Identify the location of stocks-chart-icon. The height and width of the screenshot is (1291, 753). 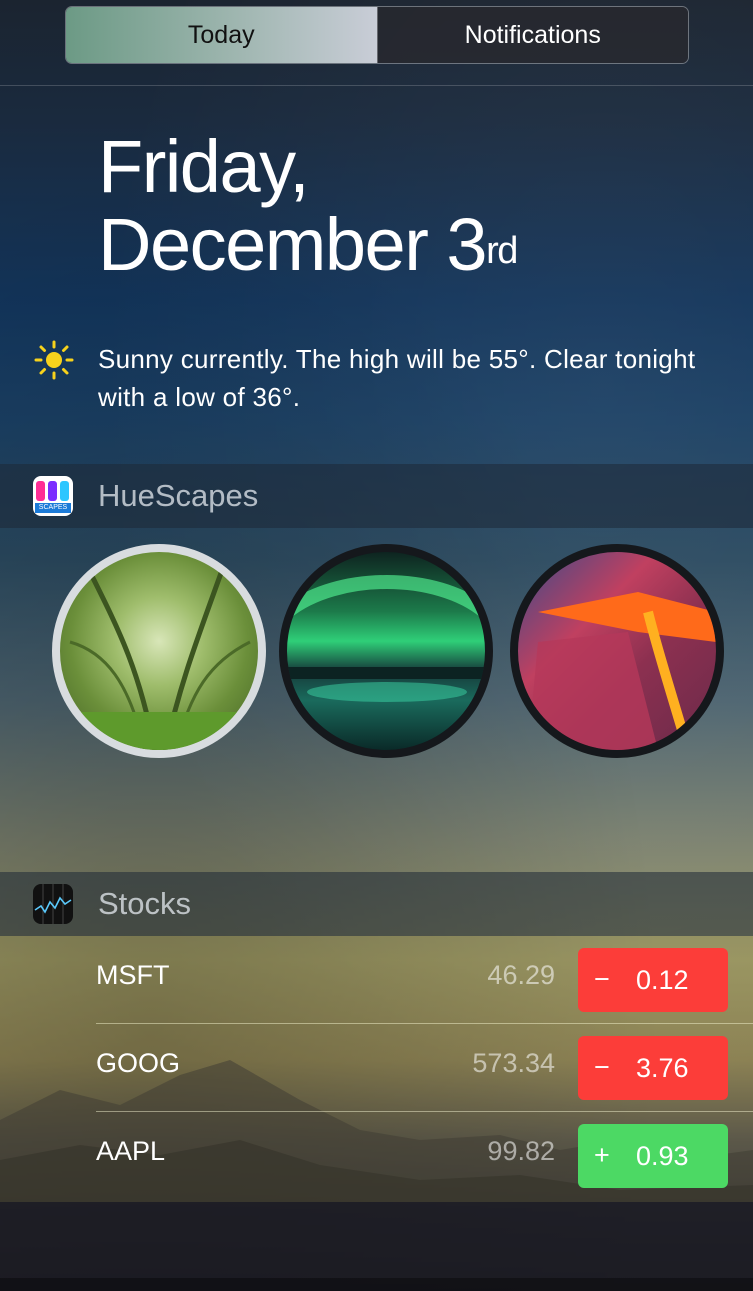
(53, 904).